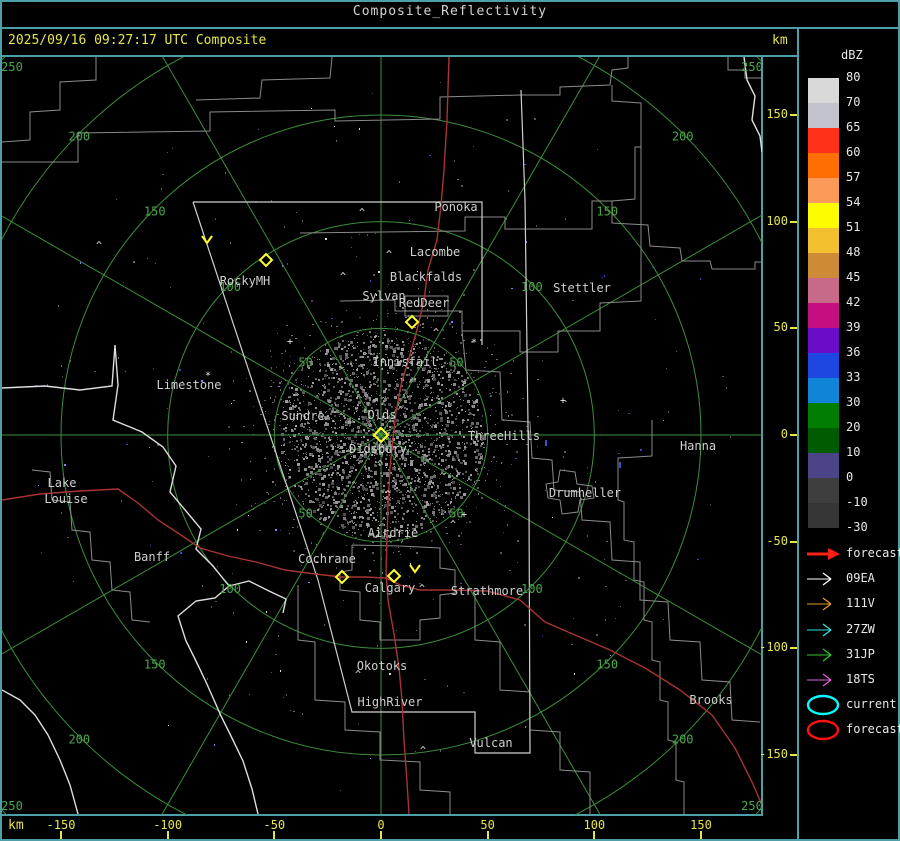  I want to click on bottom-axis-tick-label: -50, so click(274, 825).